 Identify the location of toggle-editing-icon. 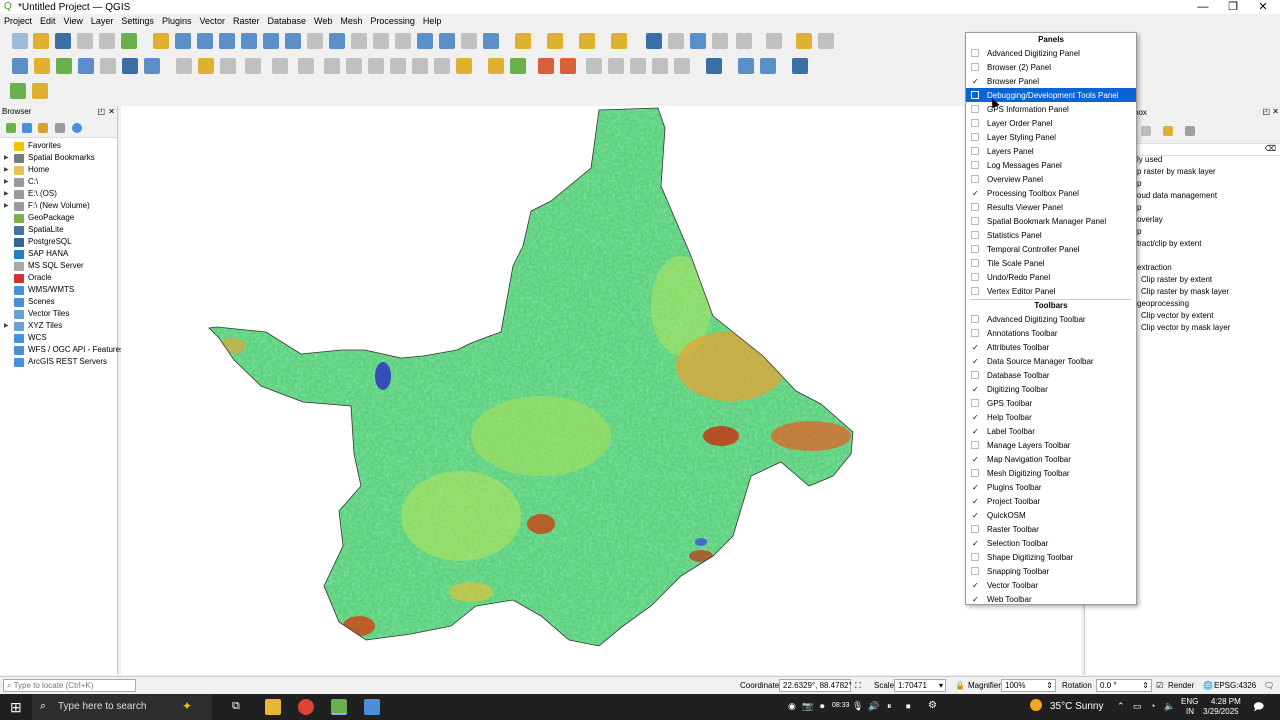
(206, 66).